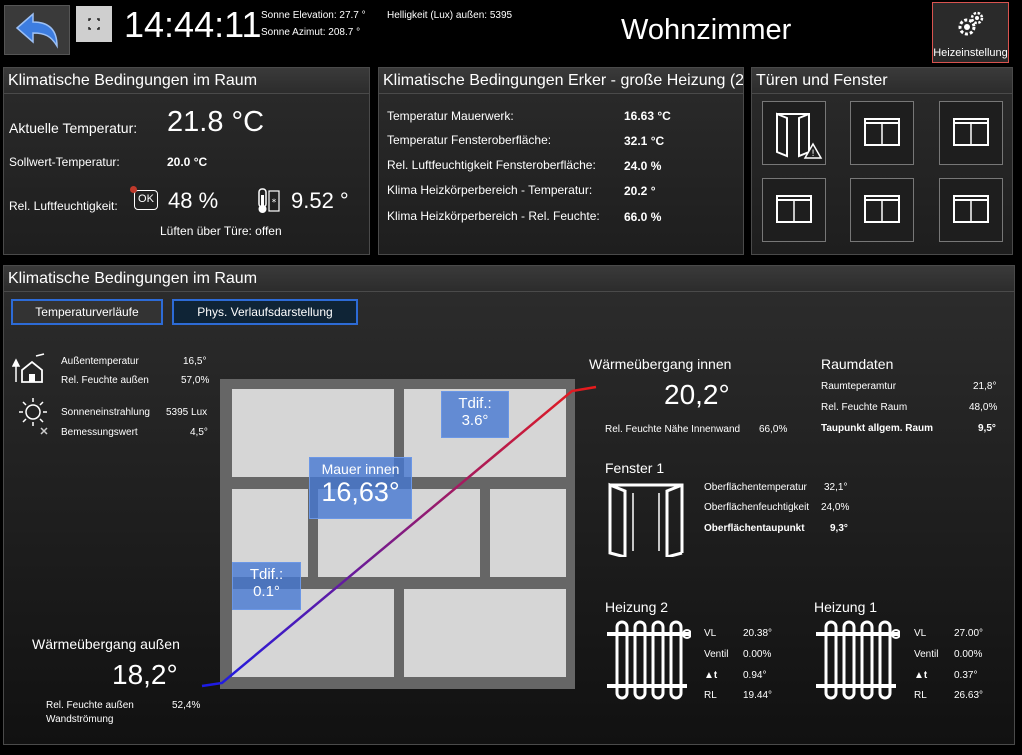 Image resolution: width=1022 pixels, height=755 pixels. I want to click on room-data-title: Raumdaten, so click(857, 364).